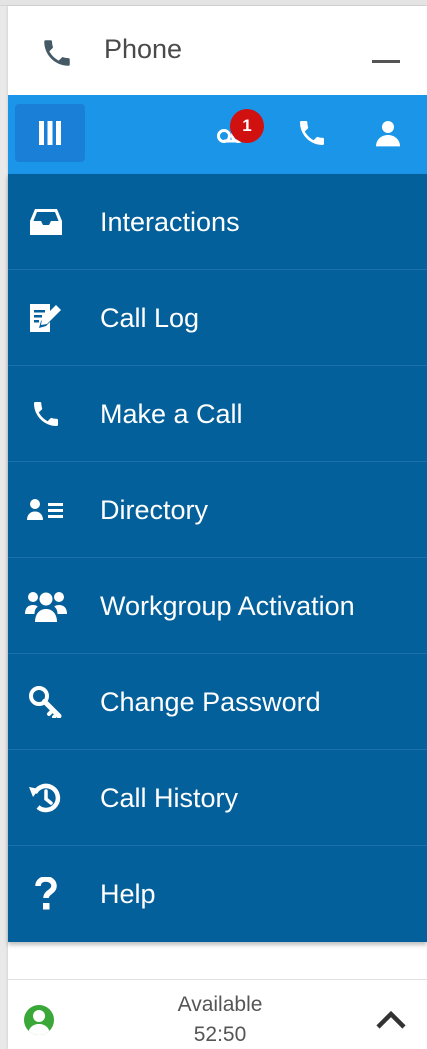  I want to click on menu-item-label: Call Log, so click(150, 318).